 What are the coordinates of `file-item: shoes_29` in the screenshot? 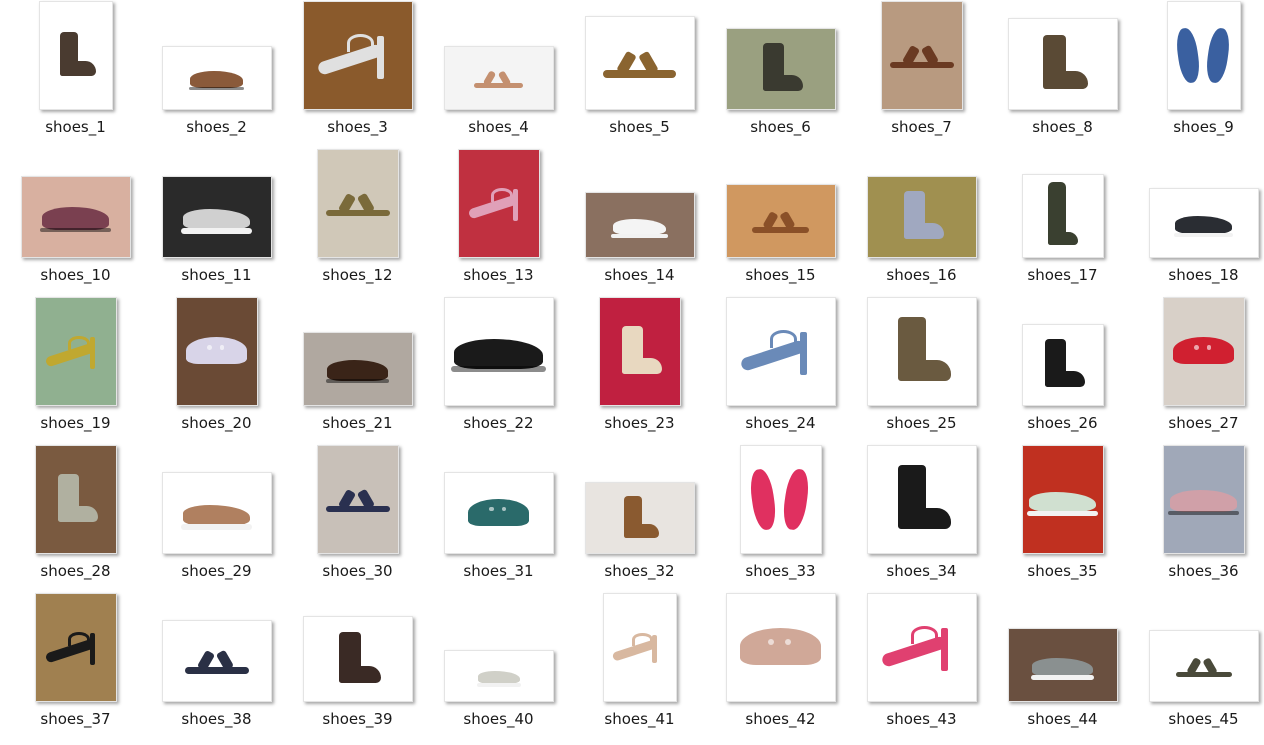 It's located at (216, 518).